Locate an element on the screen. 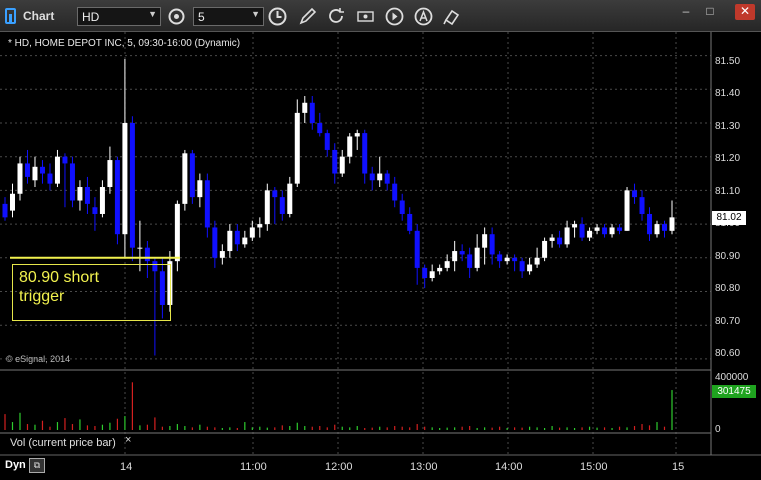 The width and height of the screenshot is (761, 480). volume-study-label: Vol (current price bar) is located at coordinates (63, 443).